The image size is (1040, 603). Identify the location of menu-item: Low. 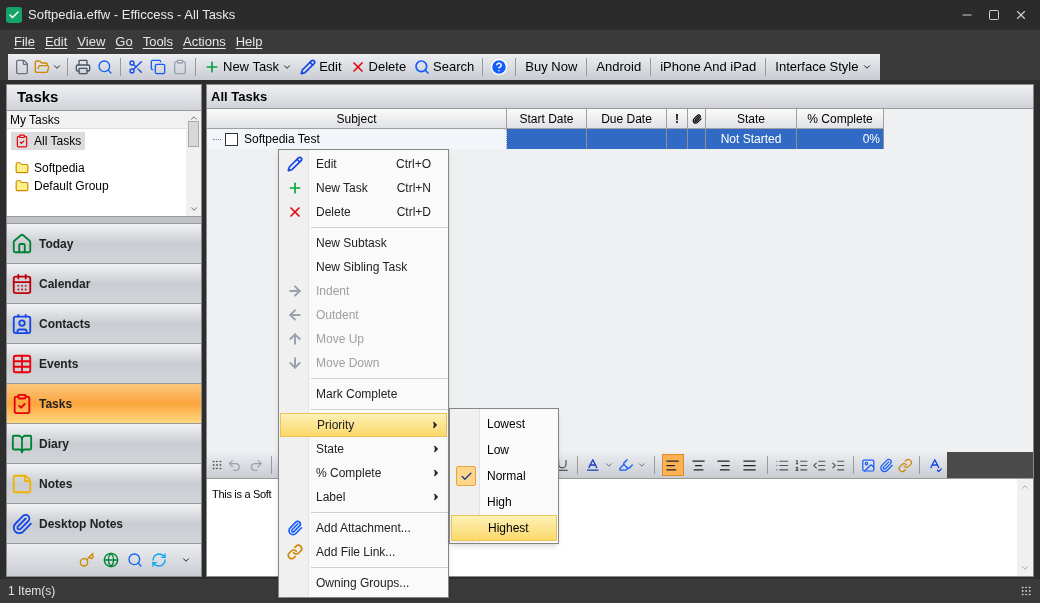
(504, 450).